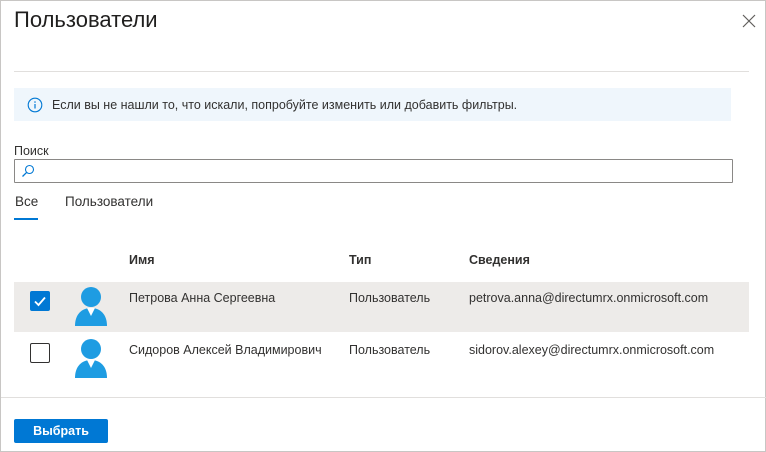 The image size is (766, 452). I want to click on search-label: Поиск, so click(31, 151).